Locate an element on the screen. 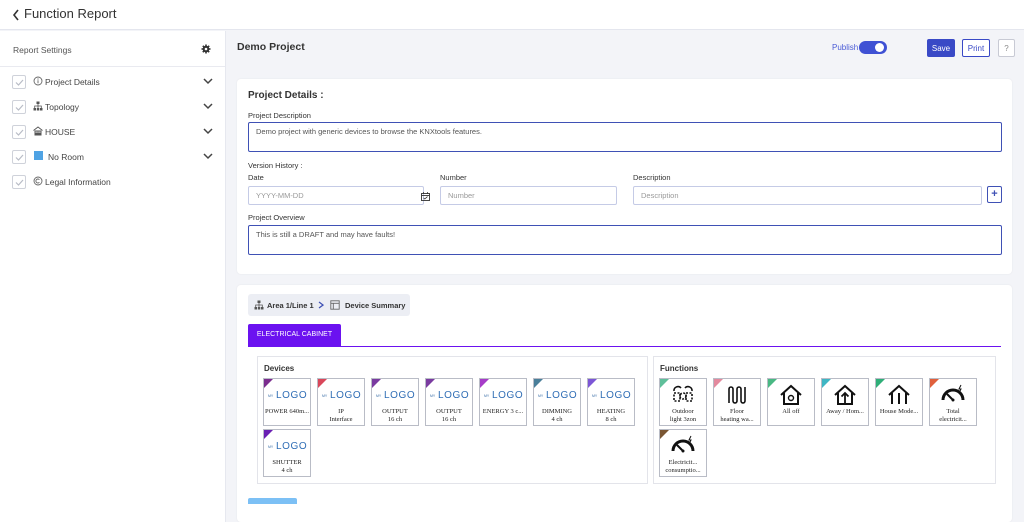 Image resolution: width=1024 pixels, height=522 pixels. device-name: SHUTTER 4 ch is located at coordinates (287, 467).